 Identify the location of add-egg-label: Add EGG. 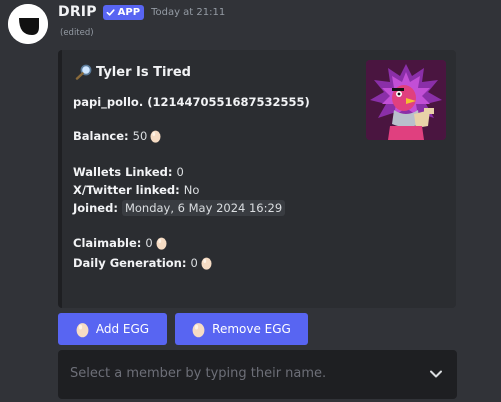
(122, 329).